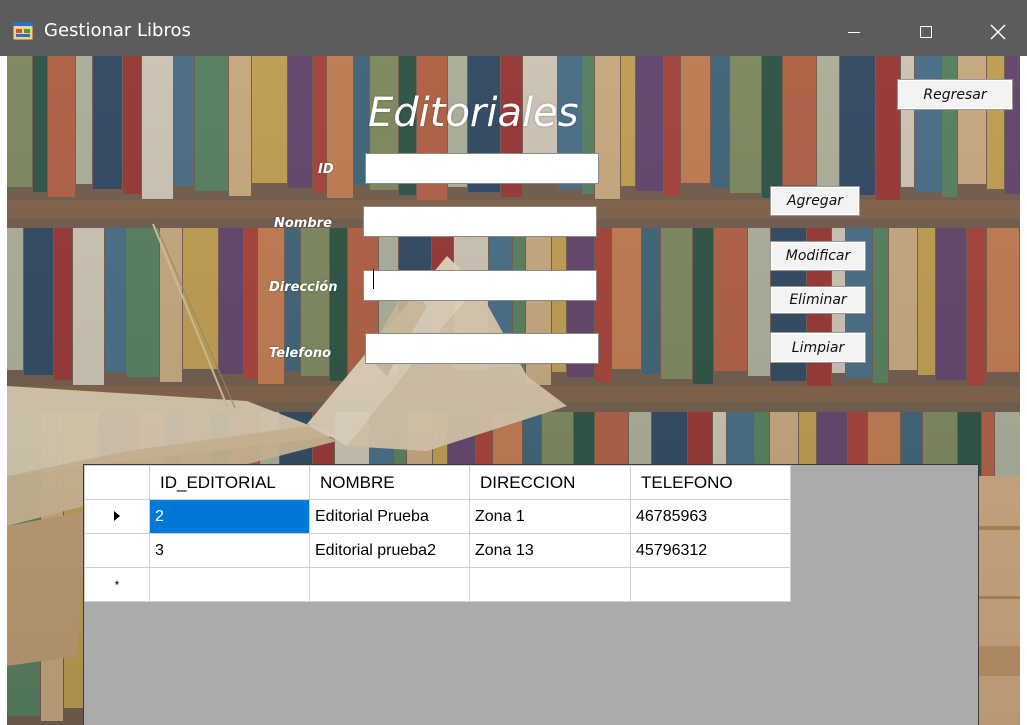 This screenshot has height=725, width=1027. What do you see at coordinates (550, 482) in the screenshot?
I see `column-header-direccion: DIRECCION` at bounding box center [550, 482].